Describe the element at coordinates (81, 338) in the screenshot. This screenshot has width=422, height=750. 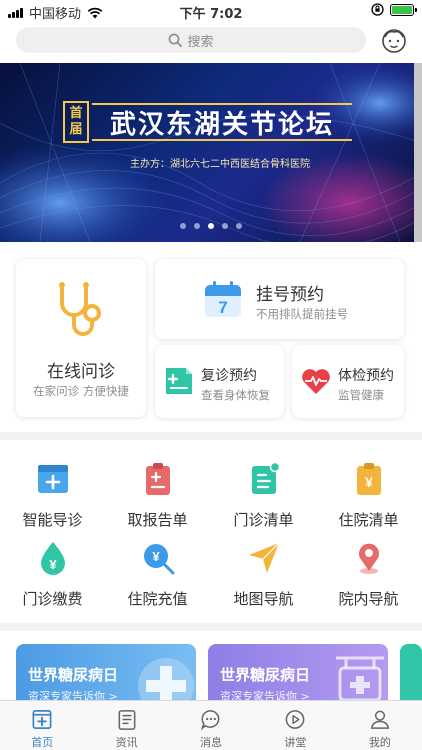
I see `online-consult-card: 在线问诊 在家问诊 方便快捷` at that location.